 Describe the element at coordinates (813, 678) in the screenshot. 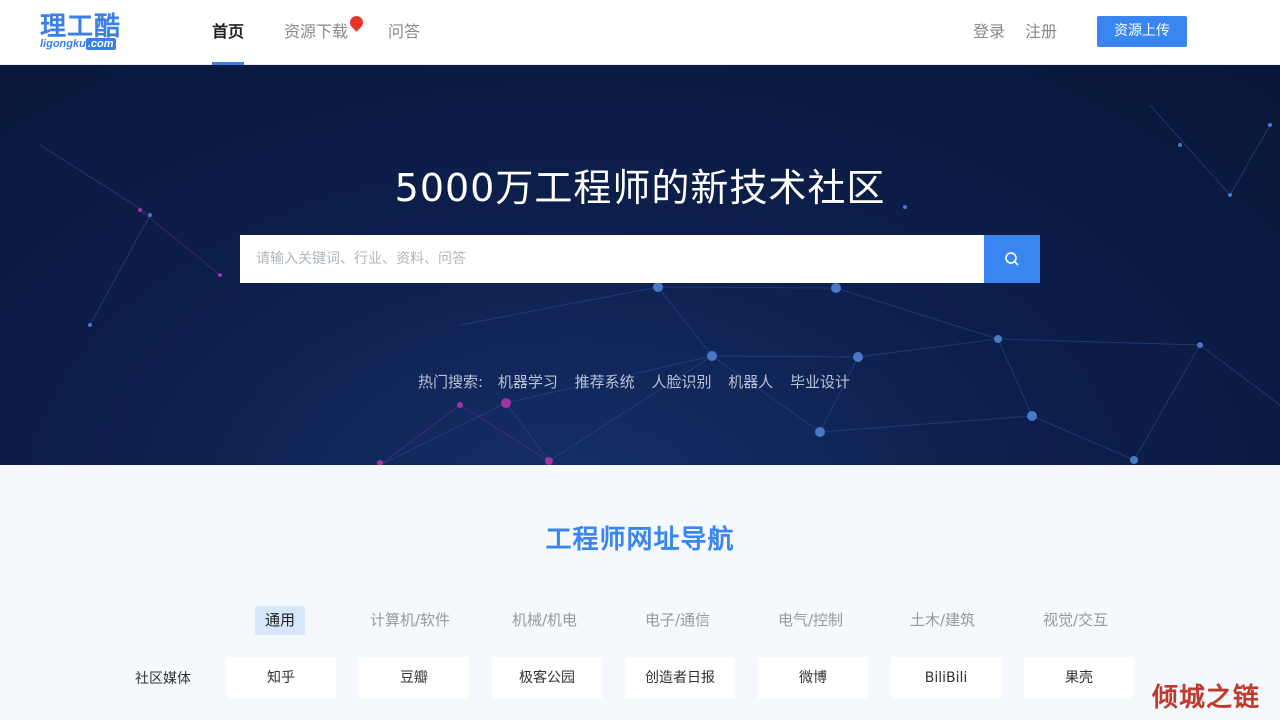

I see `site-link: 微博` at that location.